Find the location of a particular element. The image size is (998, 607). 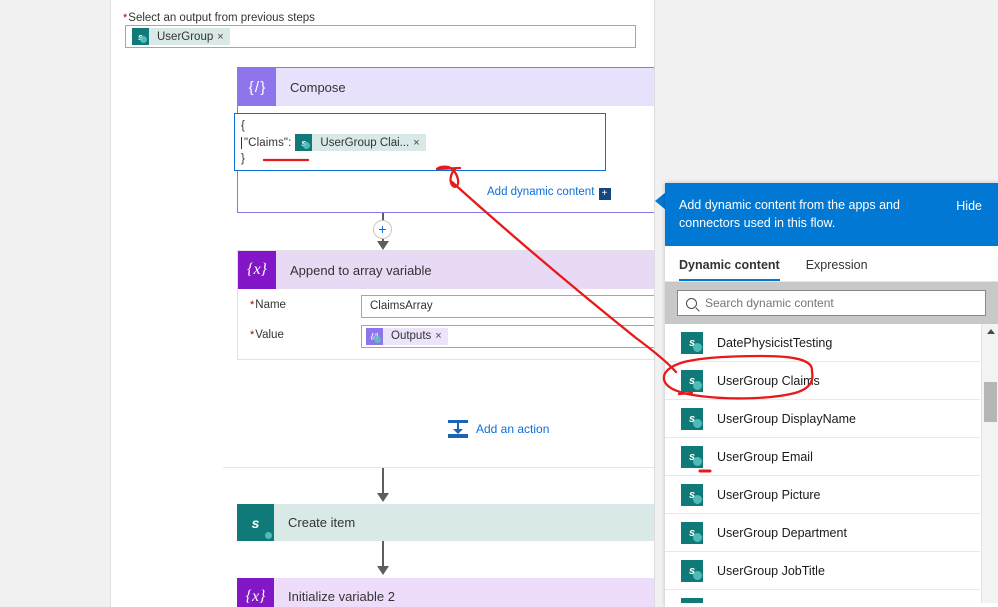

inputs-line-2: "Claims": s UserGroup Clai... × is located at coordinates (420, 142).